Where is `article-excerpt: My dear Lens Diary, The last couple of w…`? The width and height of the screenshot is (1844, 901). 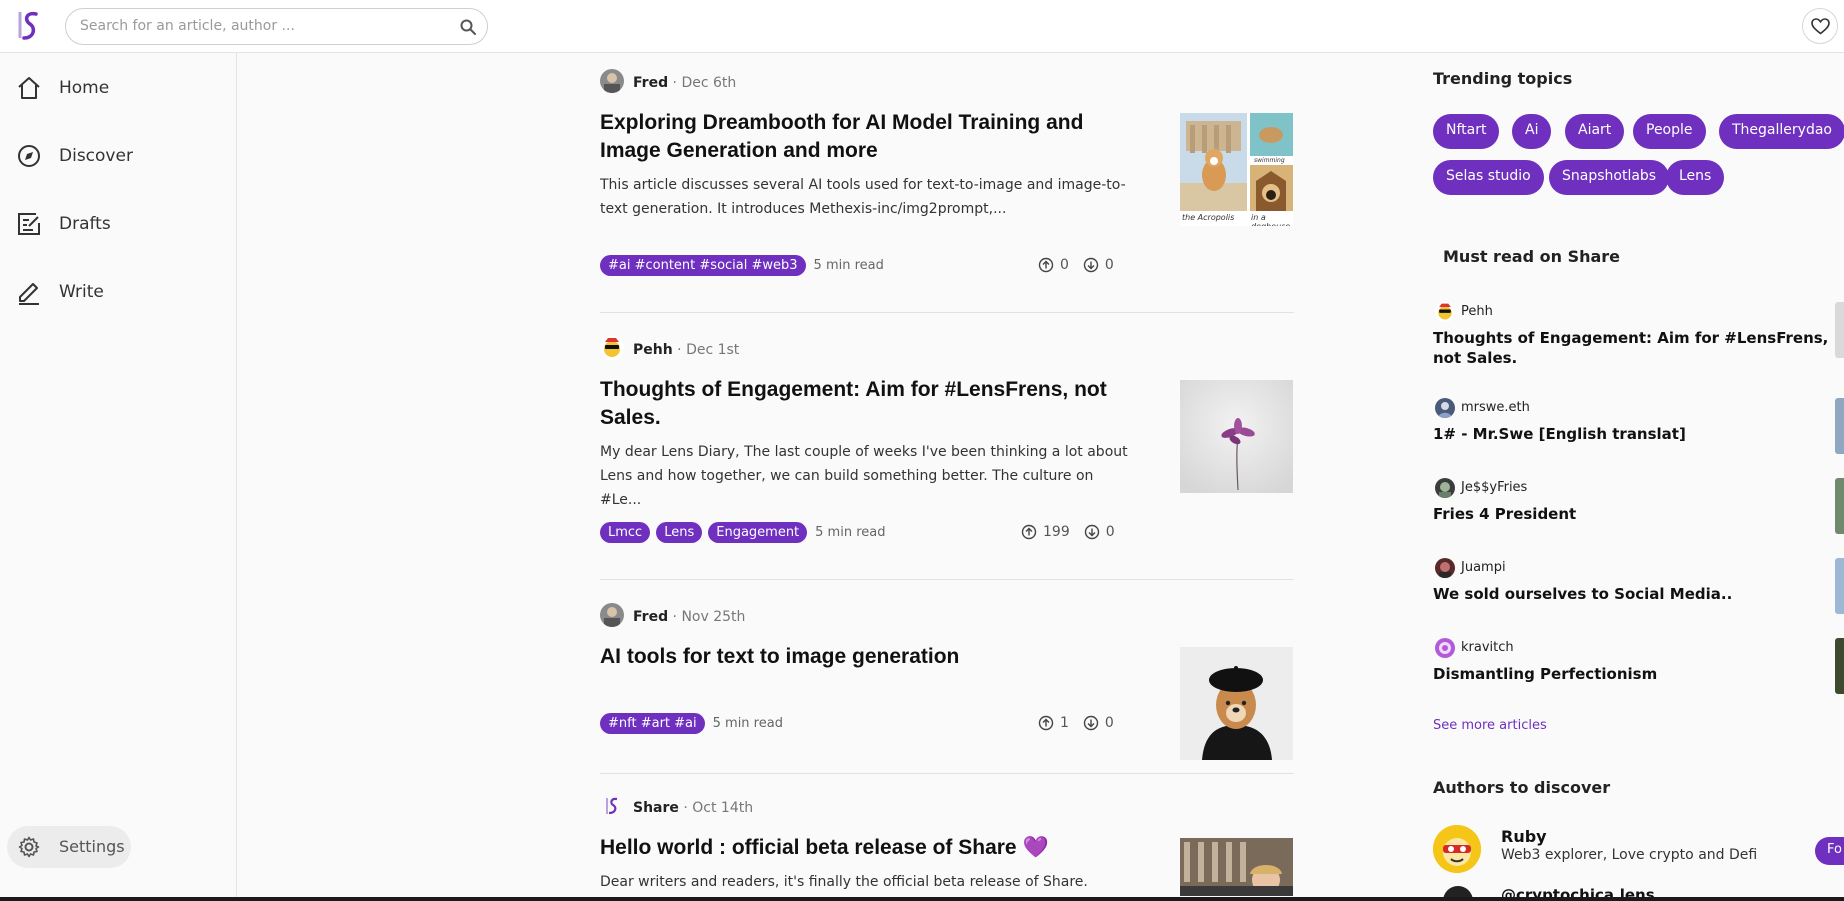
article-excerpt: My dear Lens Diary, The last couple of w… is located at coordinates (865, 476).